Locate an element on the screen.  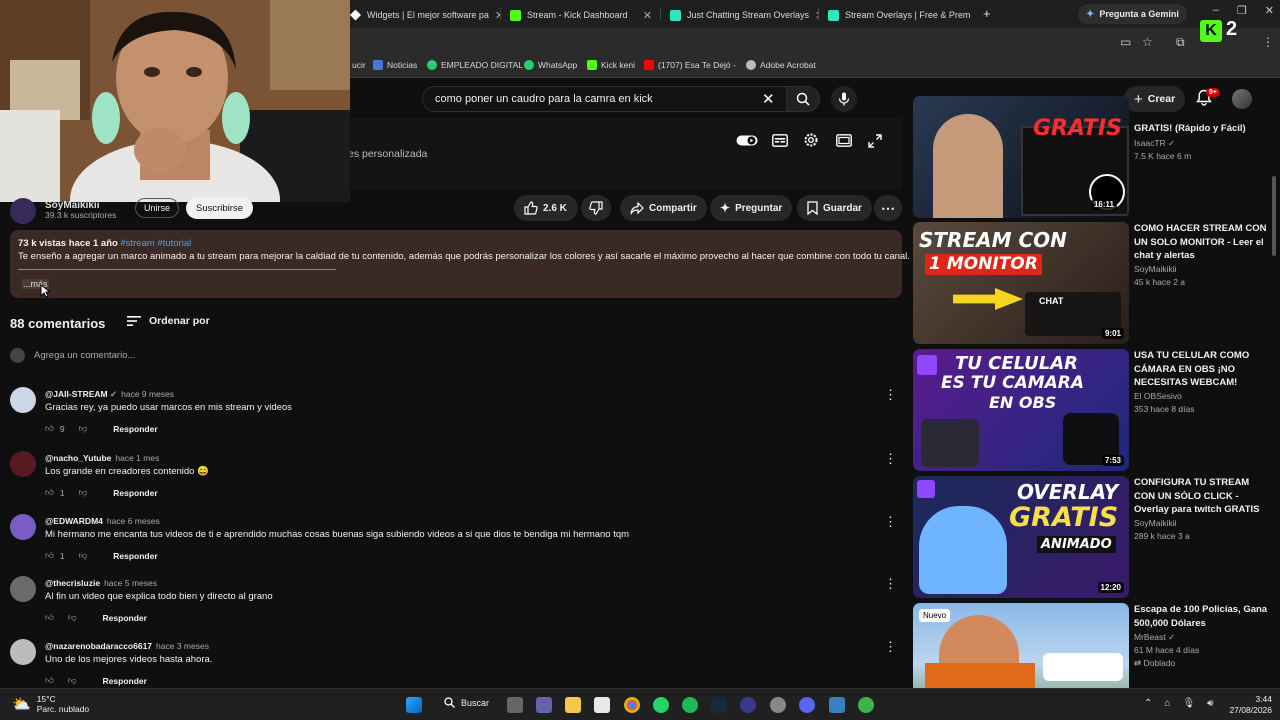
video-thumbnail: STREAM CON 1 MONITOR CHAT 9:01 is located at coordinates (1021, 283).